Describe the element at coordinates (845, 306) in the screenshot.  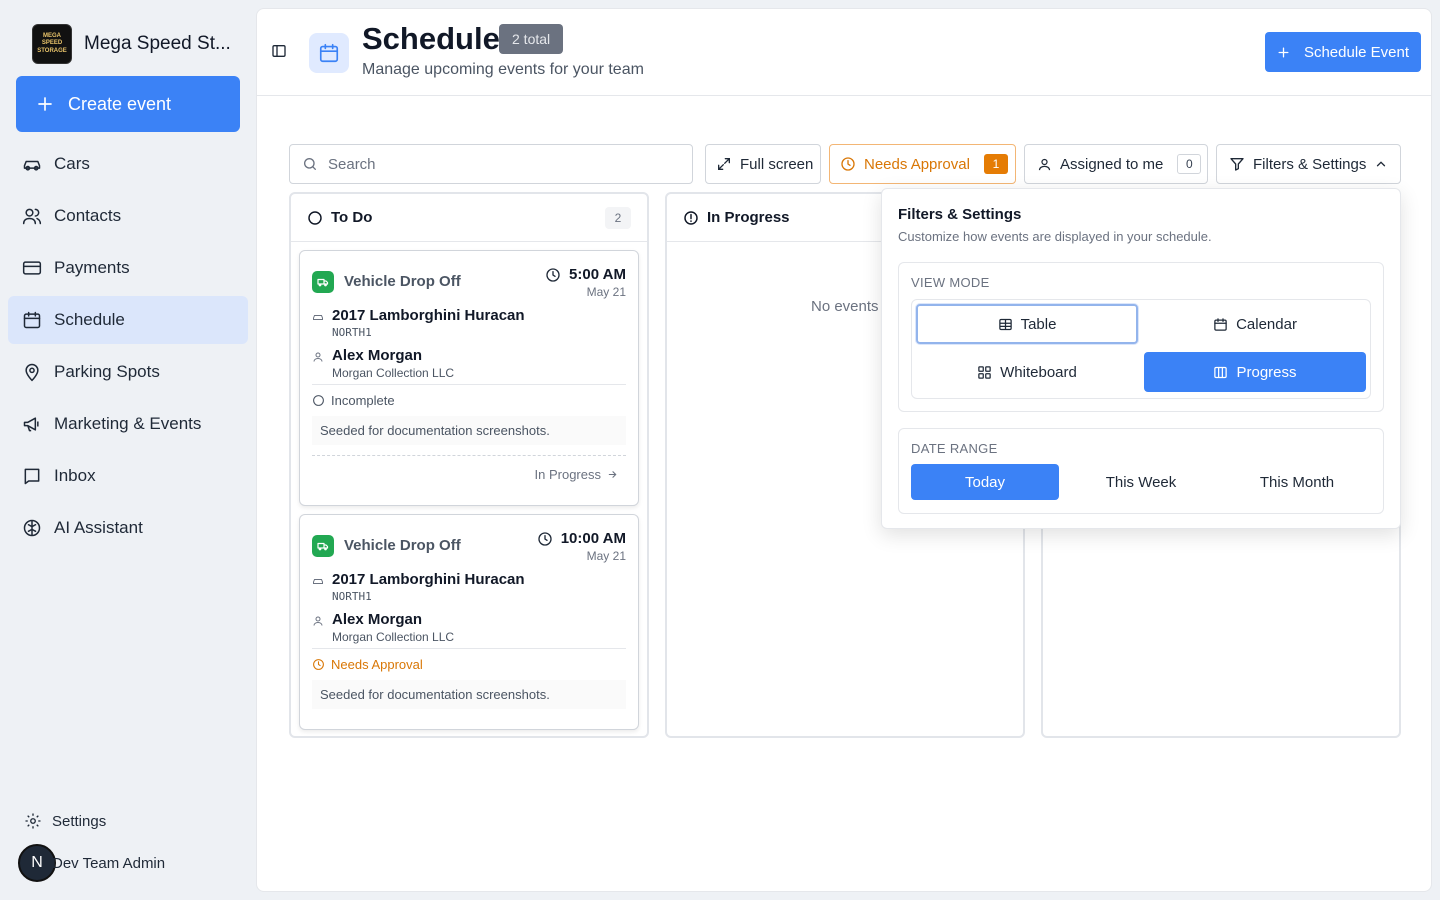
I see `empty-state: No events` at that location.